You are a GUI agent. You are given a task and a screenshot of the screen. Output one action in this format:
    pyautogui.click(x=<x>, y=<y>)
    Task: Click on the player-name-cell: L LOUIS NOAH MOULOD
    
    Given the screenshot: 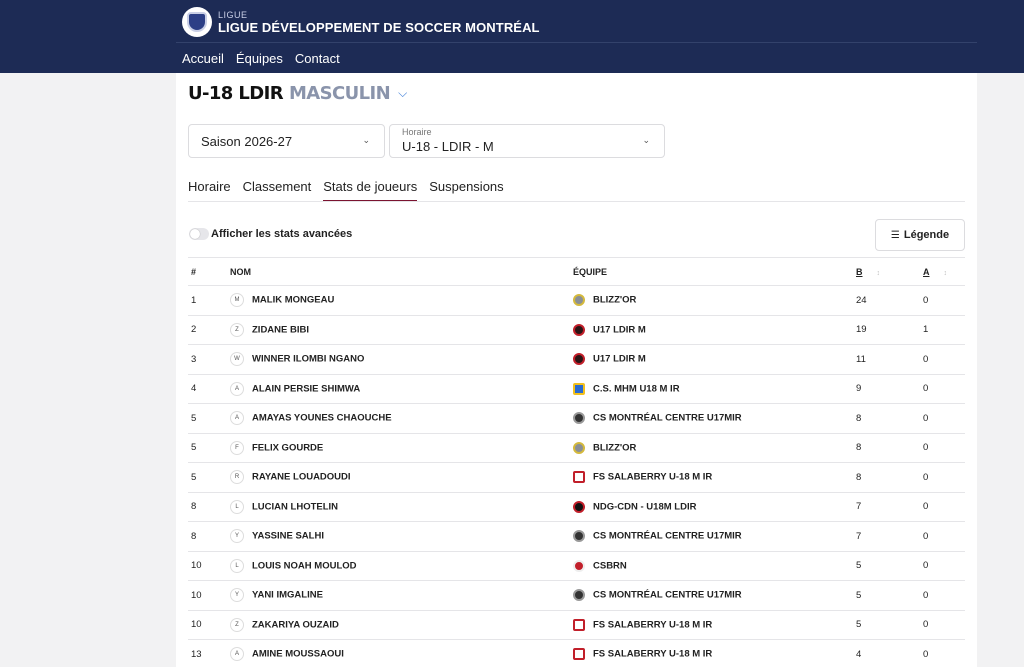 What is the action you would take?
    pyautogui.click(x=401, y=566)
    